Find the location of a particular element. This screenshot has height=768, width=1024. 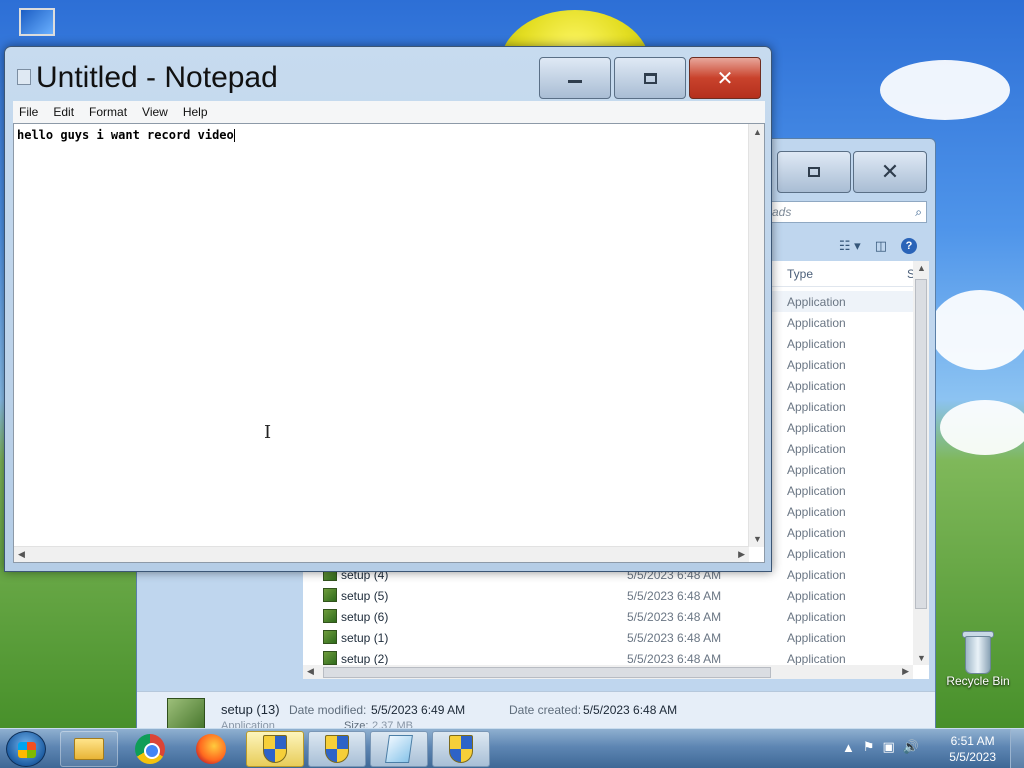

window-title: Untitled - Notepad is located at coordinates (157, 77).